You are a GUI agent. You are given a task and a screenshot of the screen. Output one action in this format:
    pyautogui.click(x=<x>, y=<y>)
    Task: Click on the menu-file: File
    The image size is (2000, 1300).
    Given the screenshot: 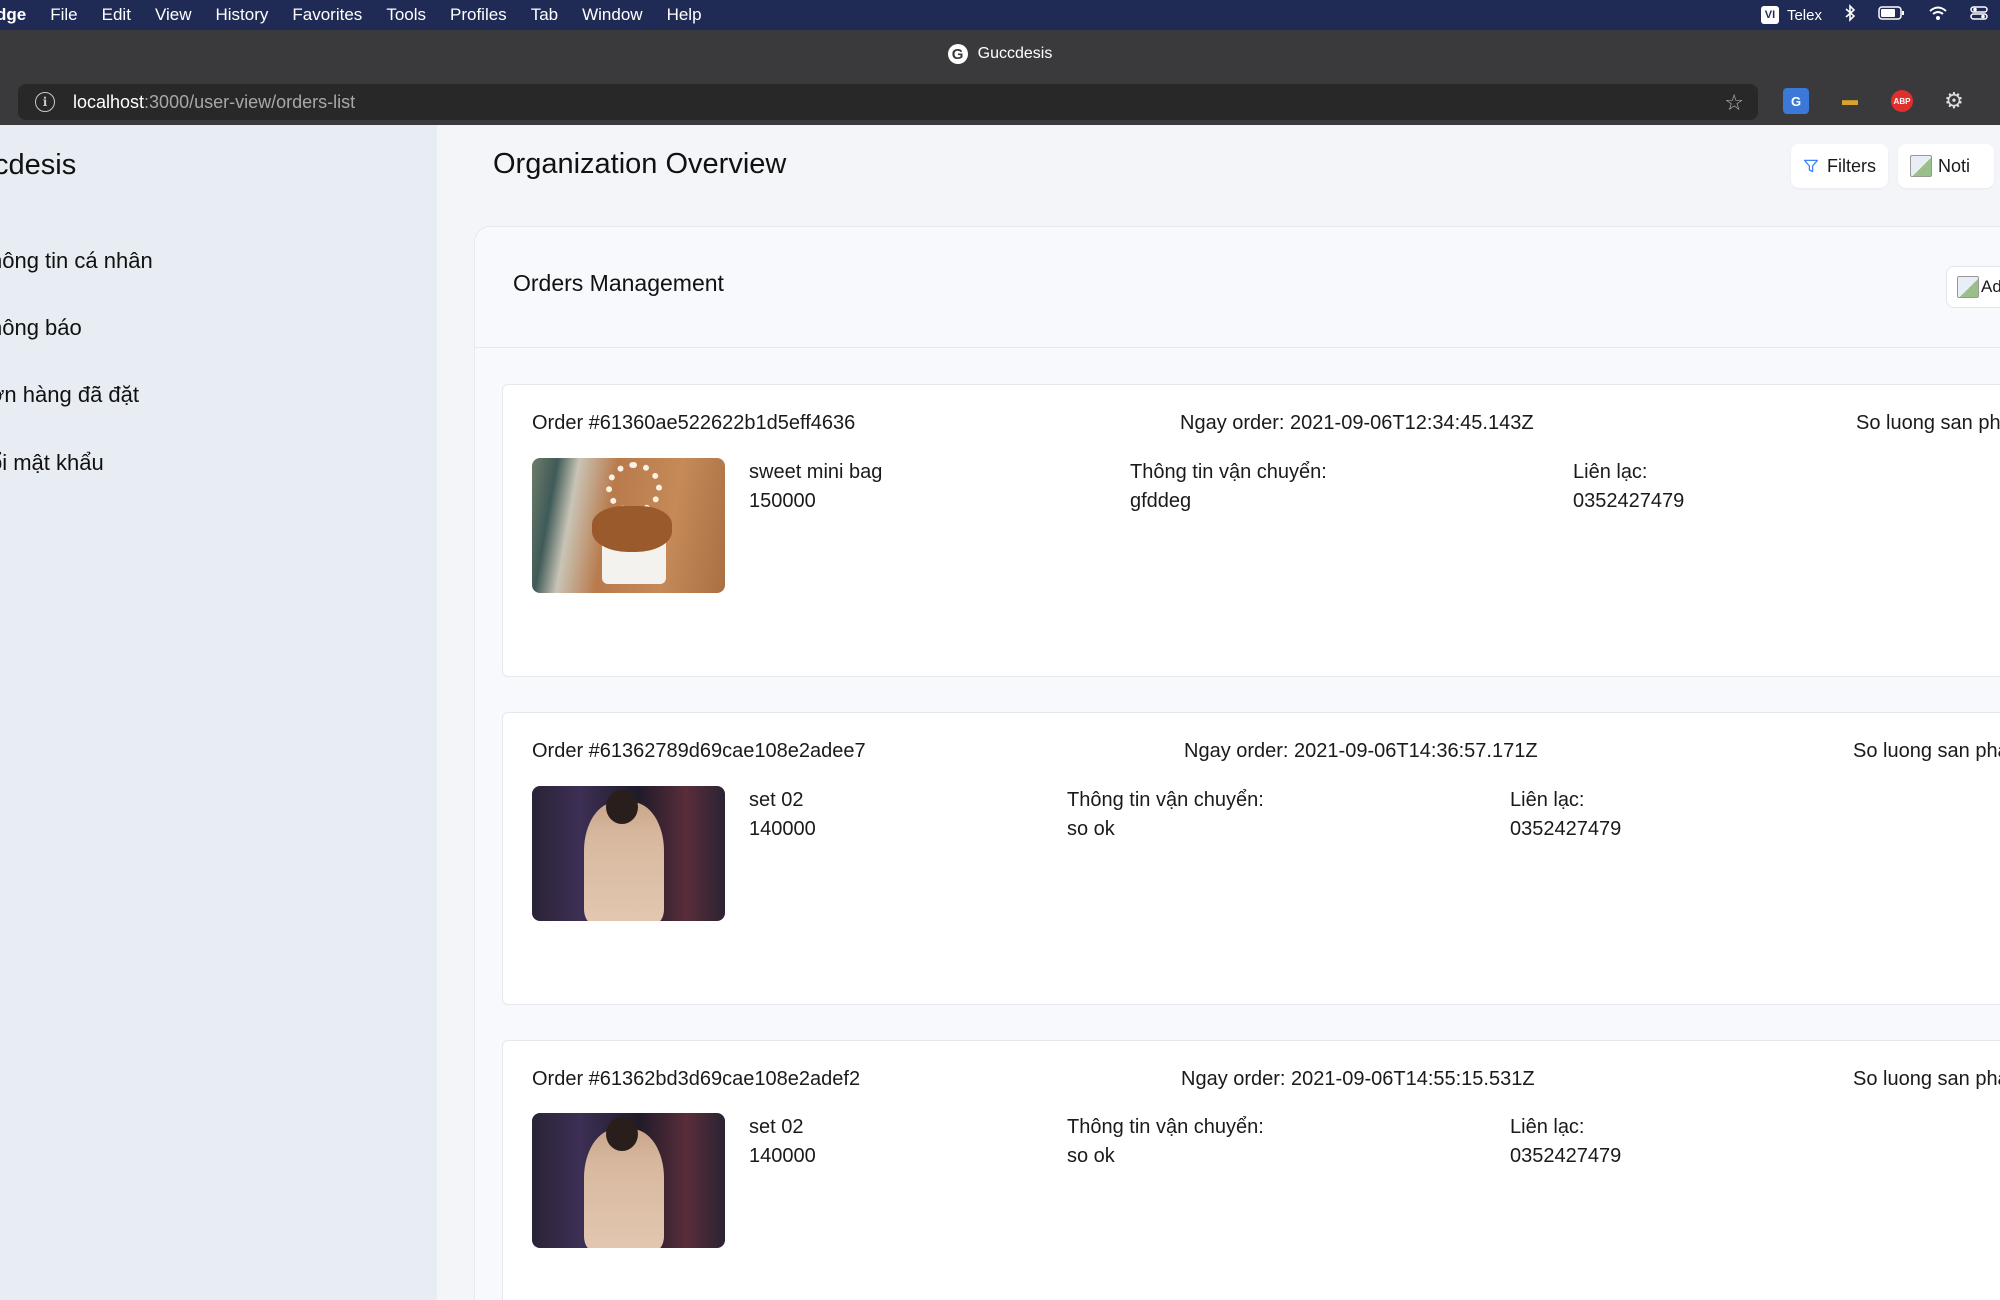 What is the action you would take?
    pyautogui.click(x=63, y=15)
    